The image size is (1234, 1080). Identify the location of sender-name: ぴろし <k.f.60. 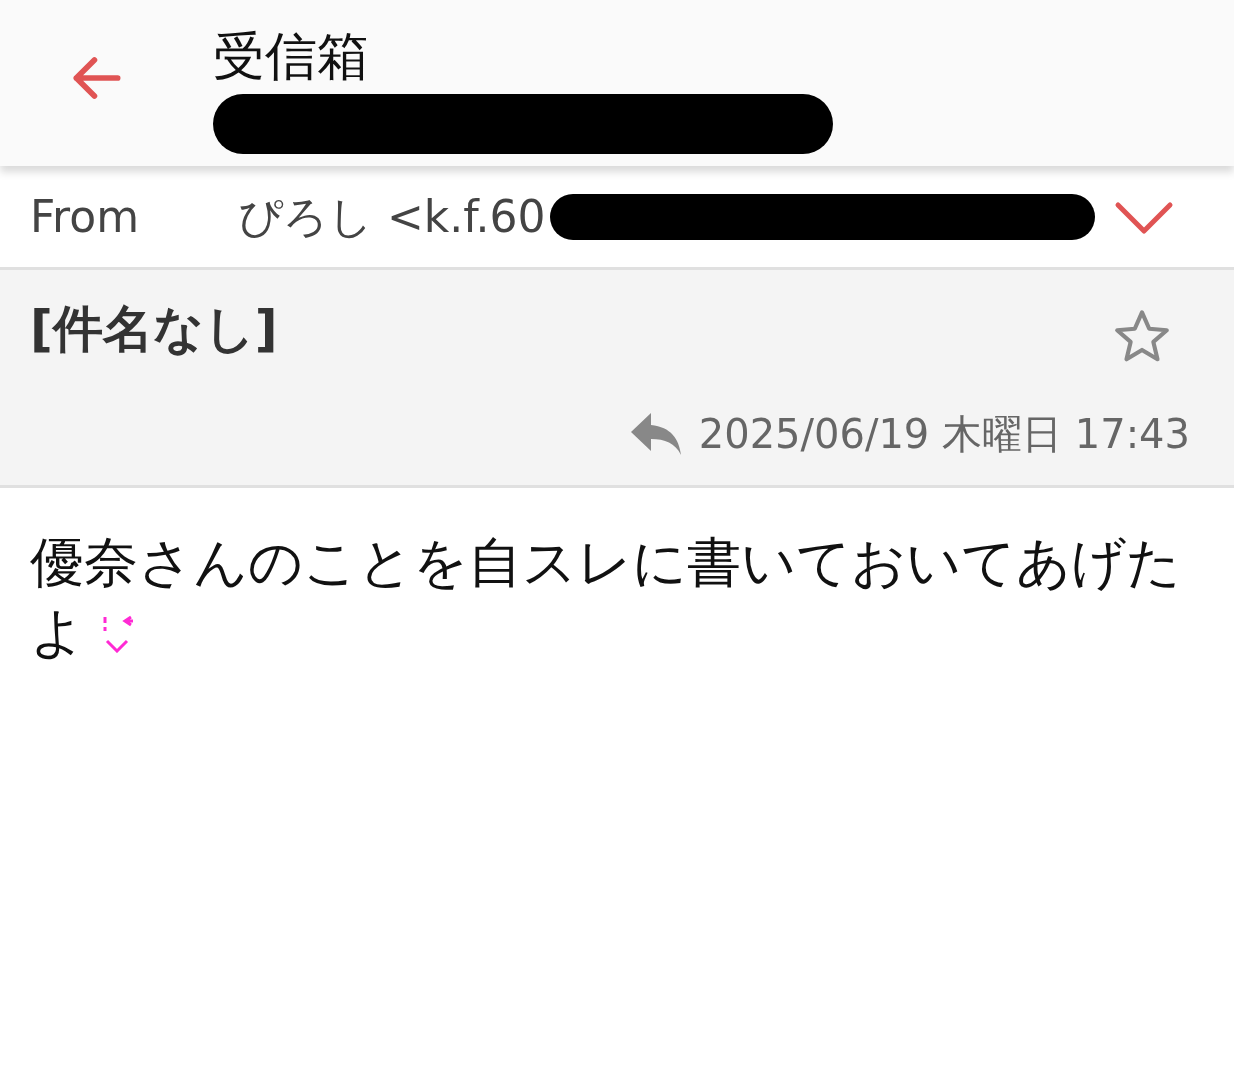
(392, 216).